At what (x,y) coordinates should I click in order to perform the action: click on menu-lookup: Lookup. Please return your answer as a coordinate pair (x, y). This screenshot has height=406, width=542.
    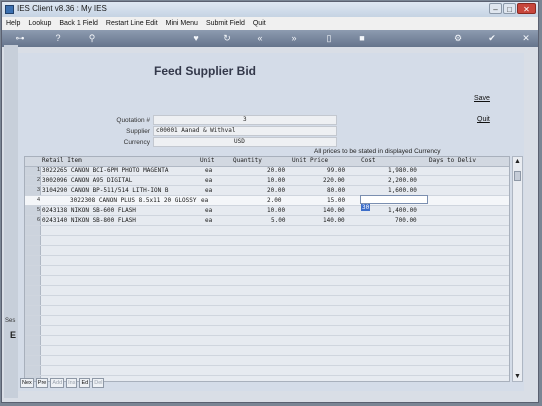
    Looking at the image, I should click on (39, 23).